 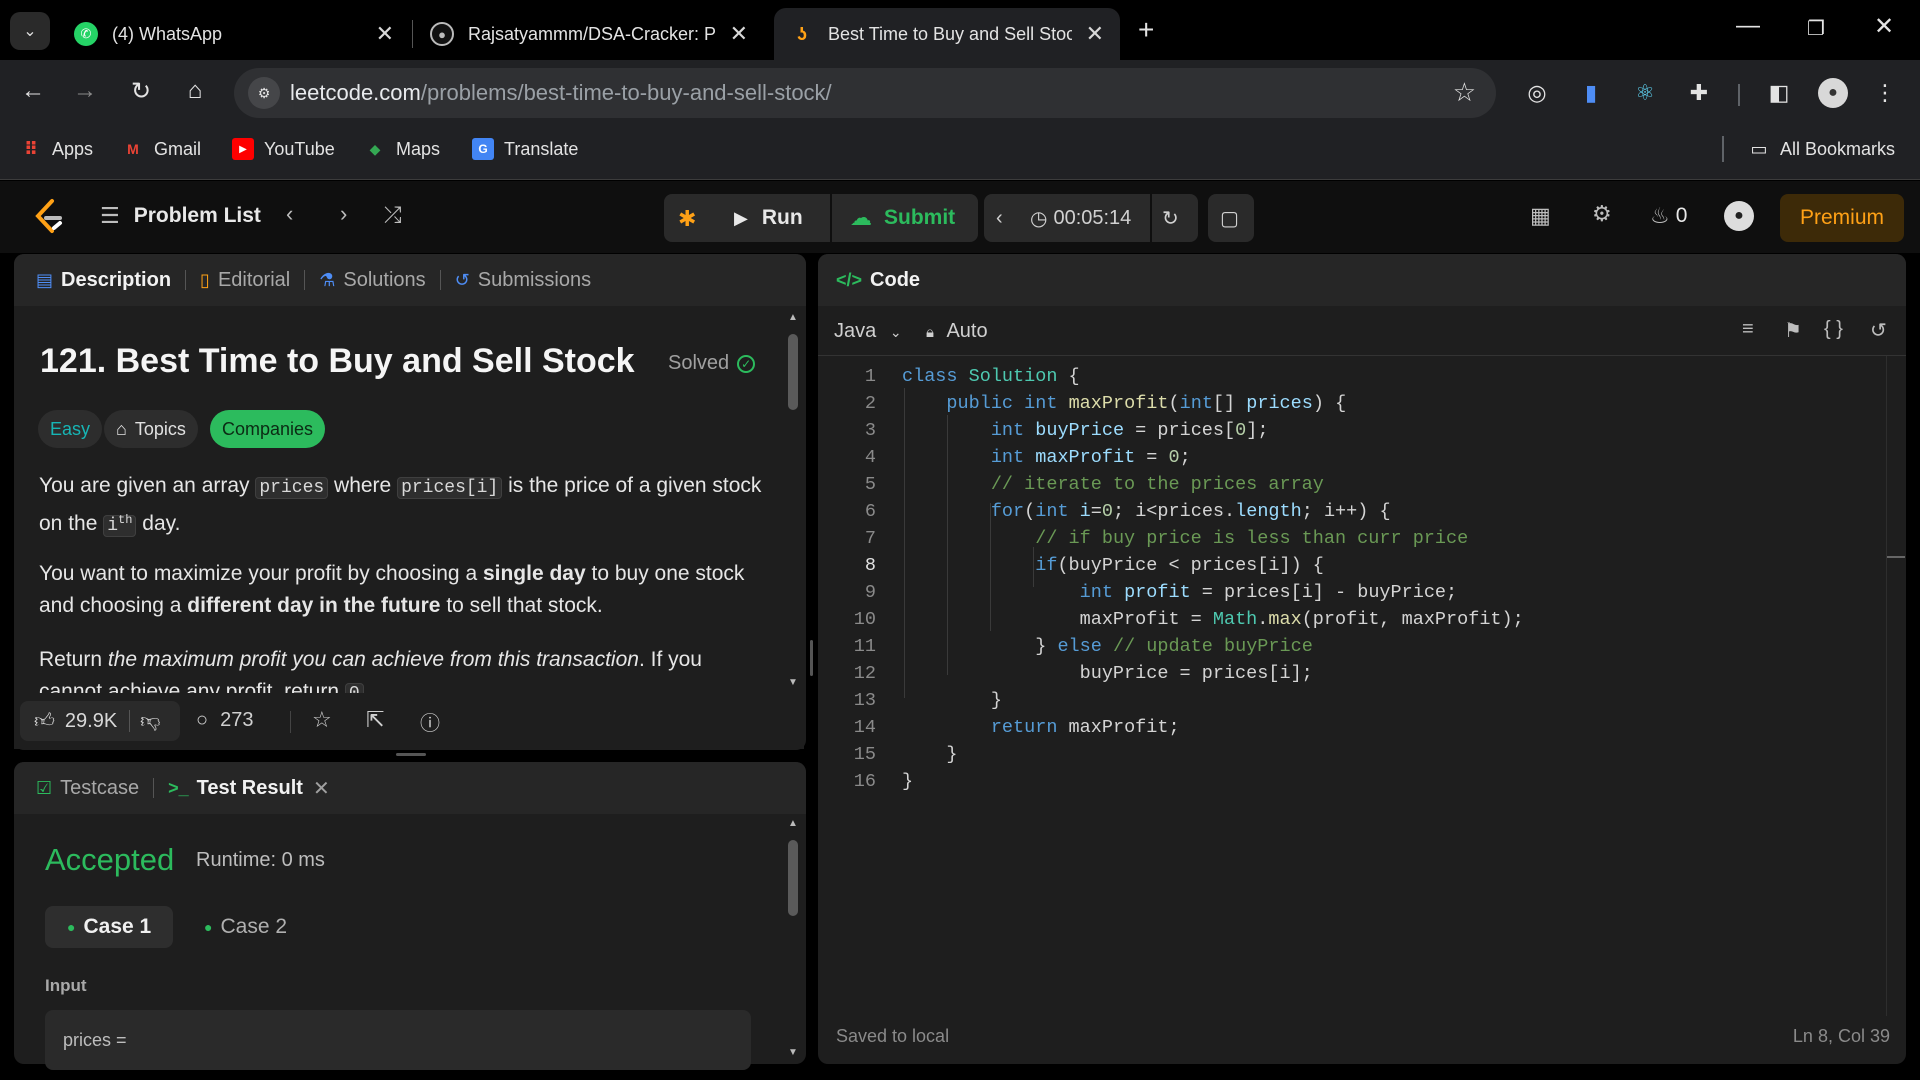 I want to click on play-icon: ▶, so click(x=741, y=217).